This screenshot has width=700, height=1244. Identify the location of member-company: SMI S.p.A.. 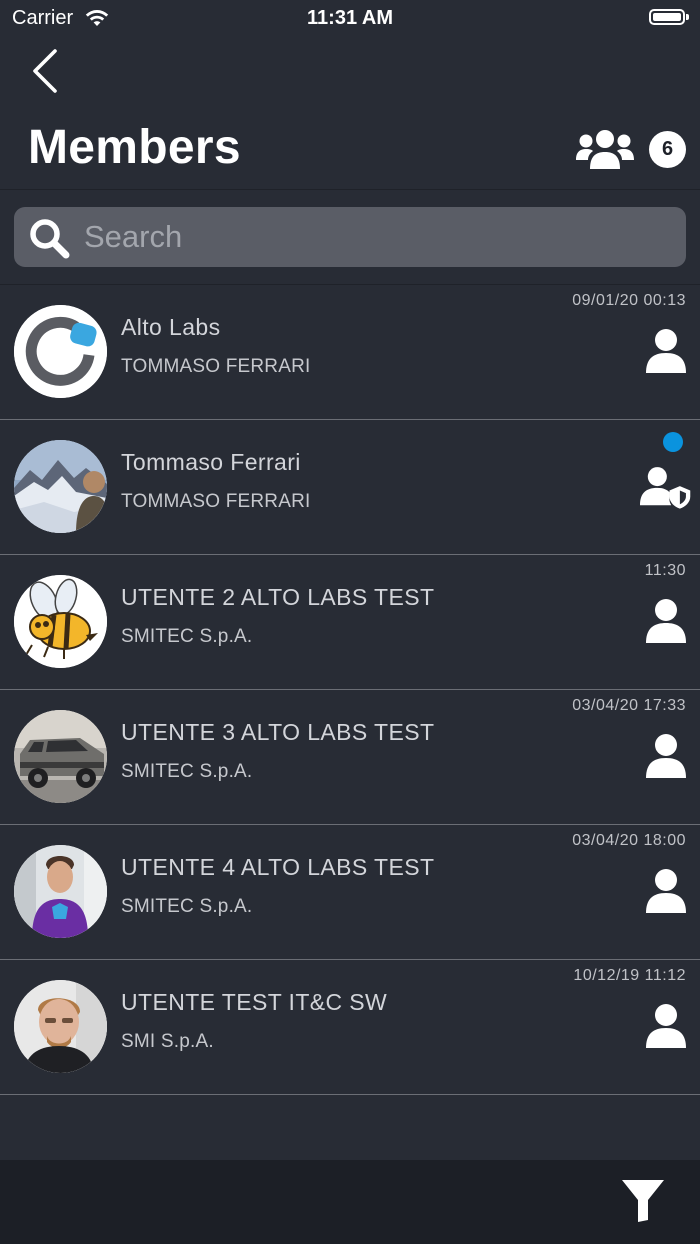
(167, 1041).